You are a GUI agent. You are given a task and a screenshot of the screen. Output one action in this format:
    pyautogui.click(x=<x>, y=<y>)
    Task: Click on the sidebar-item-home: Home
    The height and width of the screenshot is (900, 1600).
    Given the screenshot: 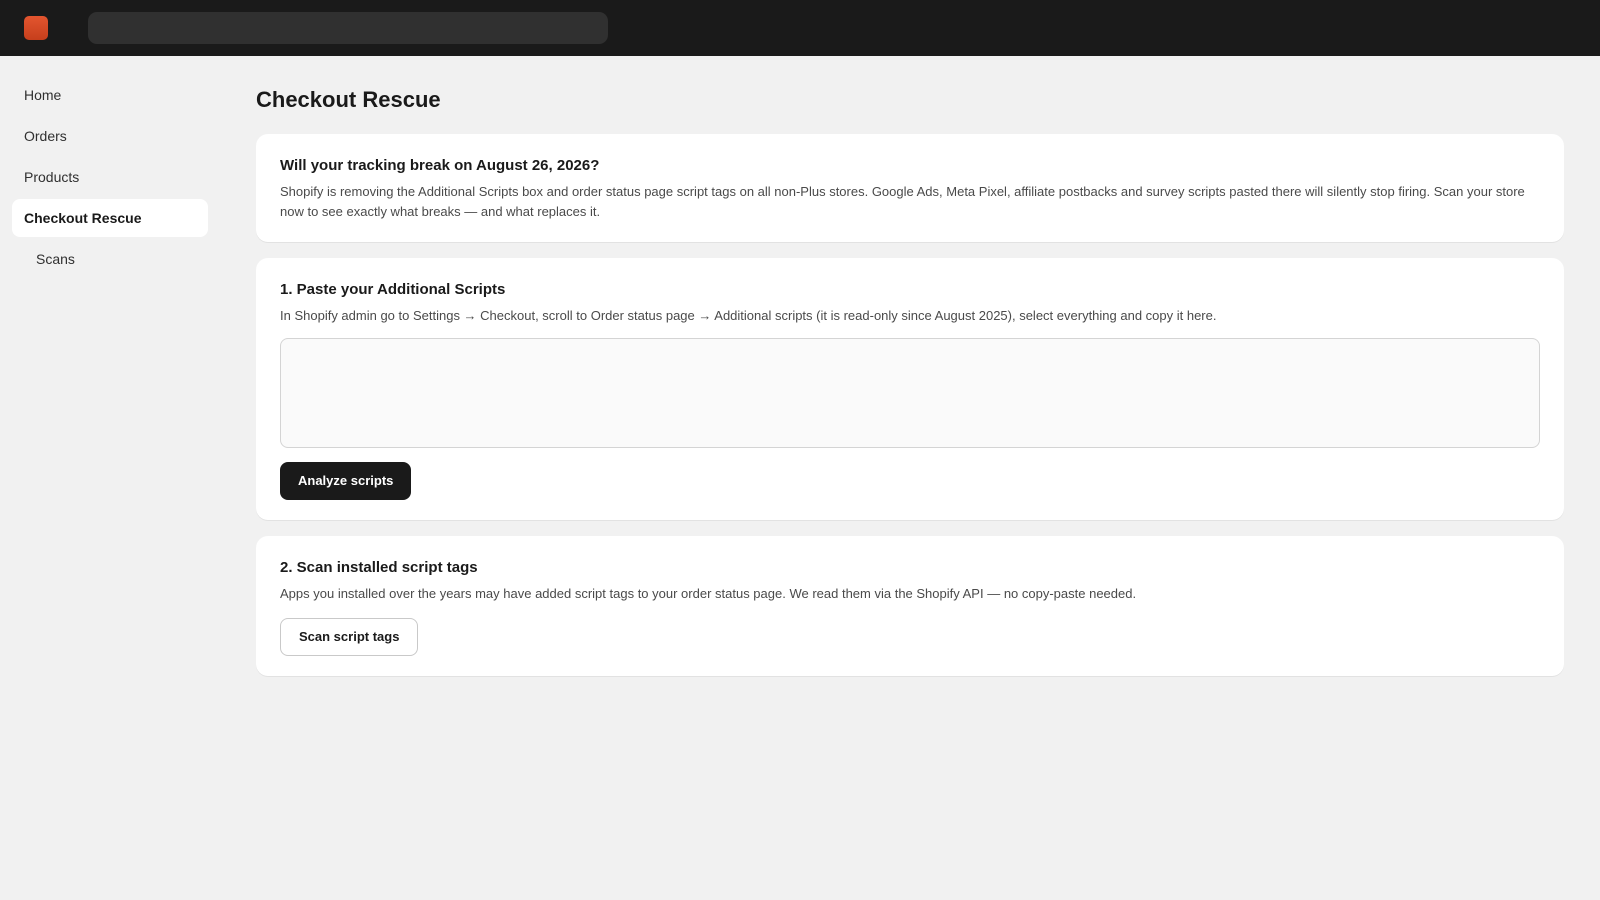 What is the action you would take?
    pyautogui.click(x=110, y=95)
    